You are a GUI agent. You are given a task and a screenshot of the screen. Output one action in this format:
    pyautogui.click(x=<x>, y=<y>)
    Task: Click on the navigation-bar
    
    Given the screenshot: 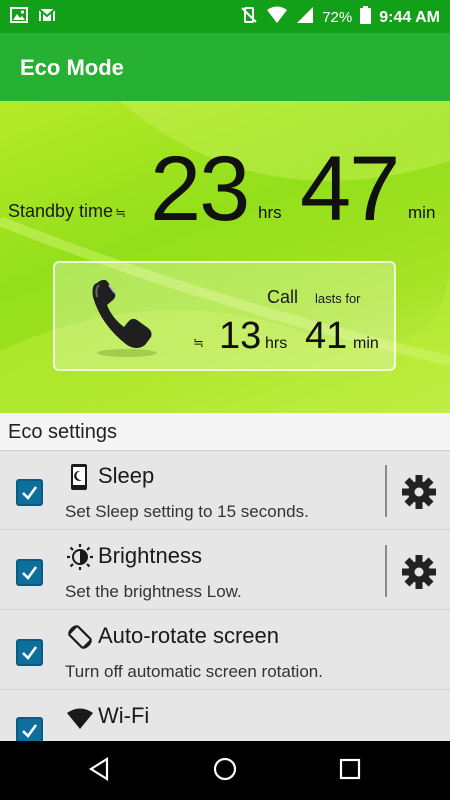 What is the action you would take?
    pyautogui.click(x=225, y=770)
    